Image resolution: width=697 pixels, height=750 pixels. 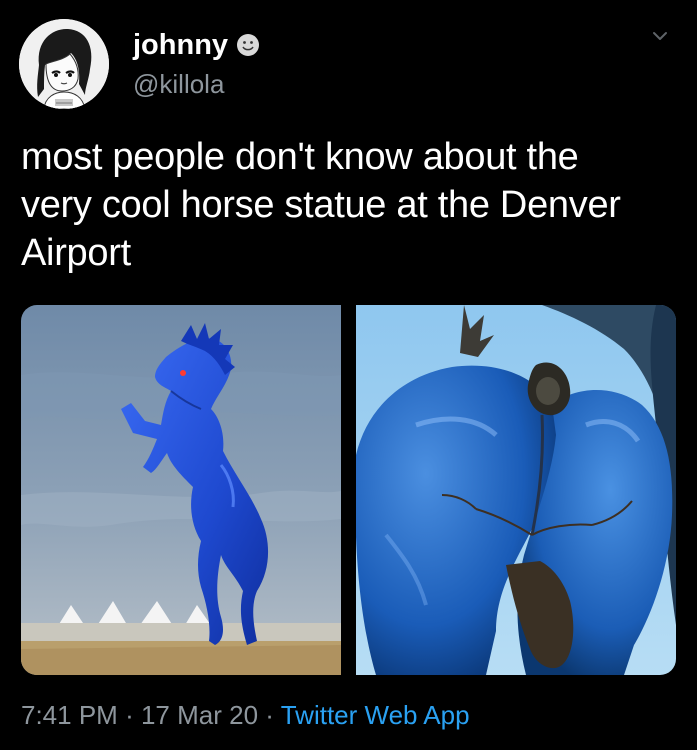 I want to click on anime-girl-avatar-icon, so click(x=64, y=64).